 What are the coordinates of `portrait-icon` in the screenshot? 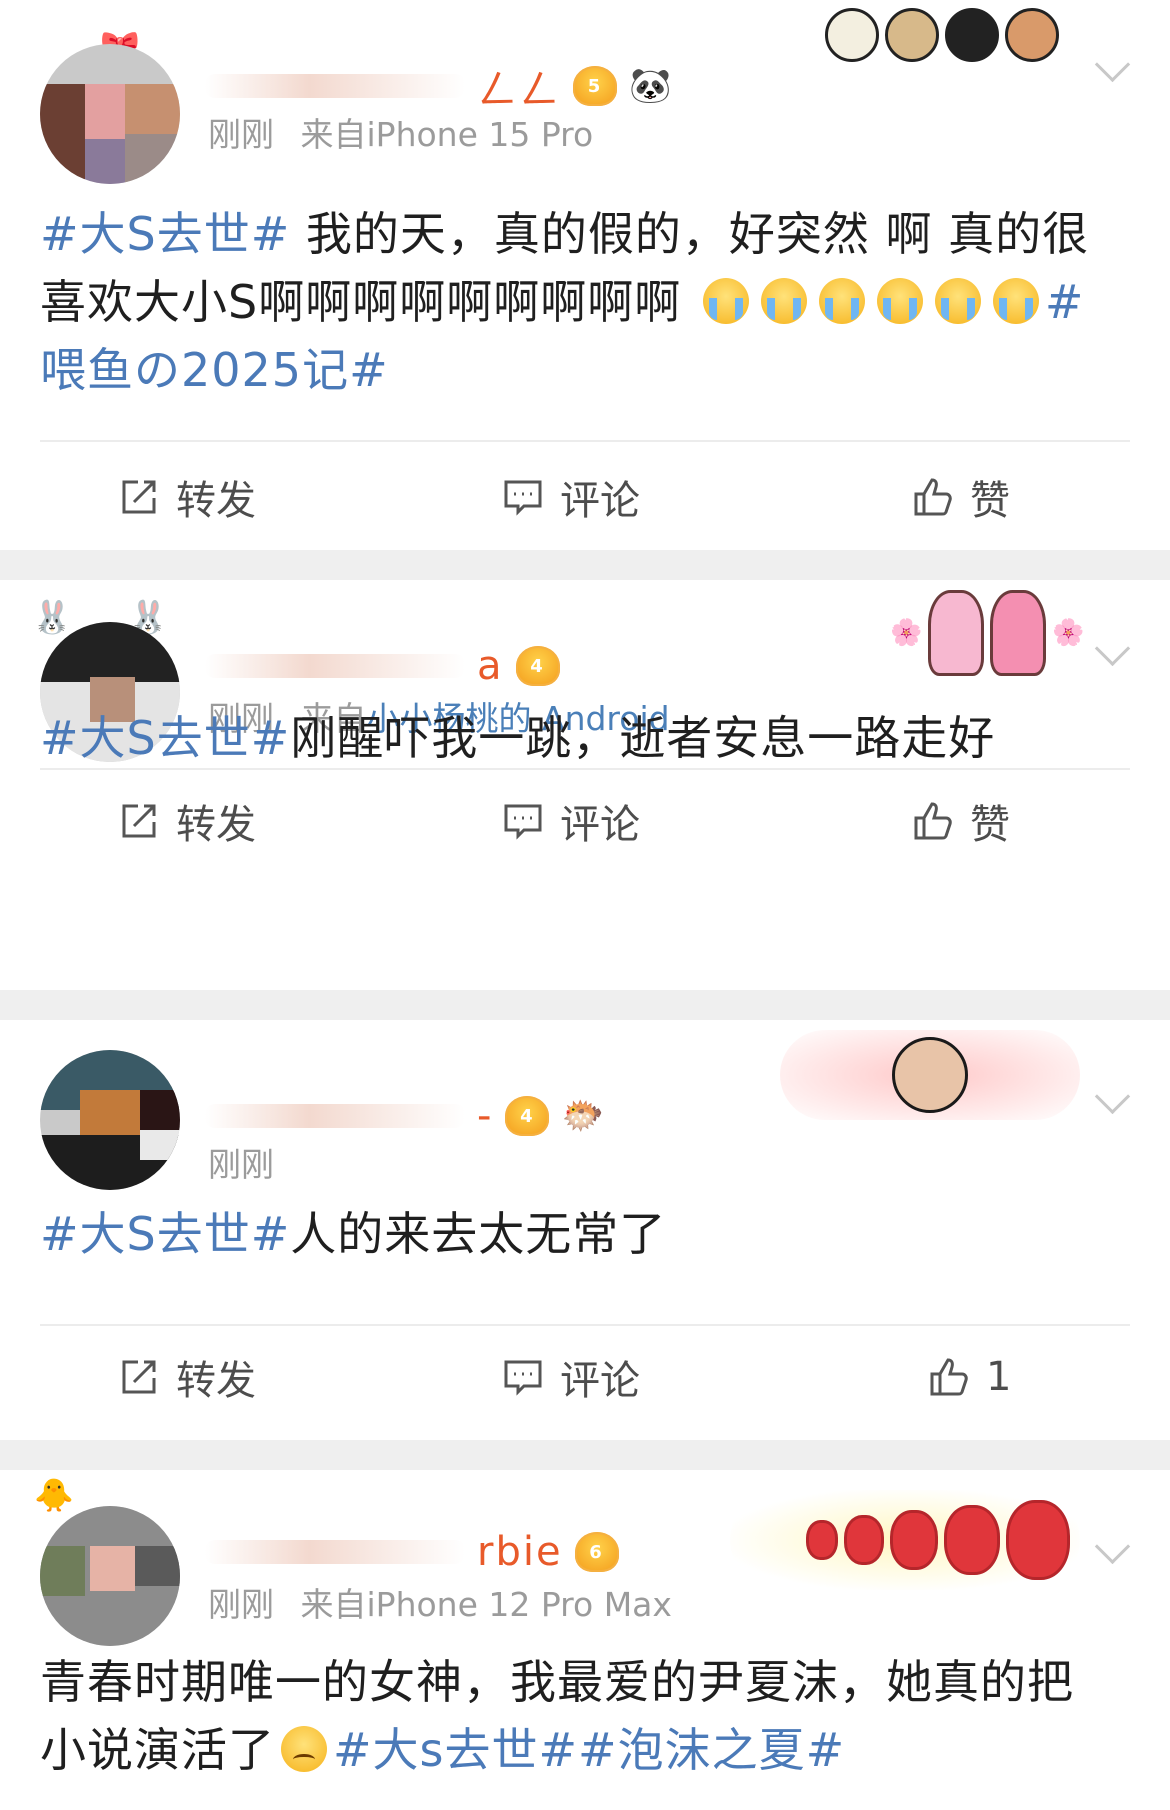 It's located at (930, 1075).